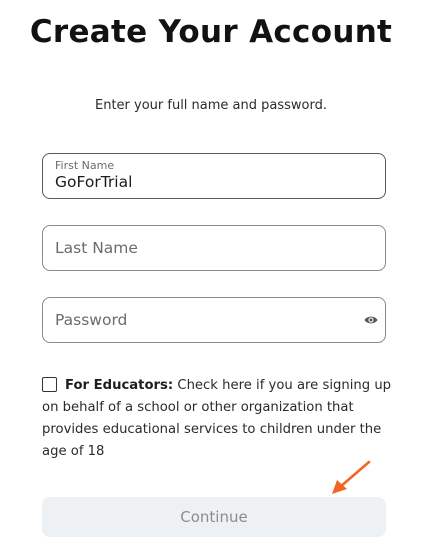  Describe the element at coordinates (351, 477) in the screenshot. I see `arrow-icon` at that location.